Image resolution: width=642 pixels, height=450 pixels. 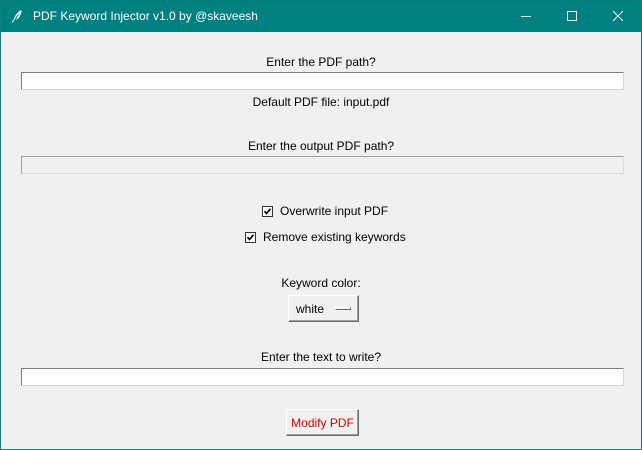 I want to click on maximize-icon, so click(x=572, y=17).